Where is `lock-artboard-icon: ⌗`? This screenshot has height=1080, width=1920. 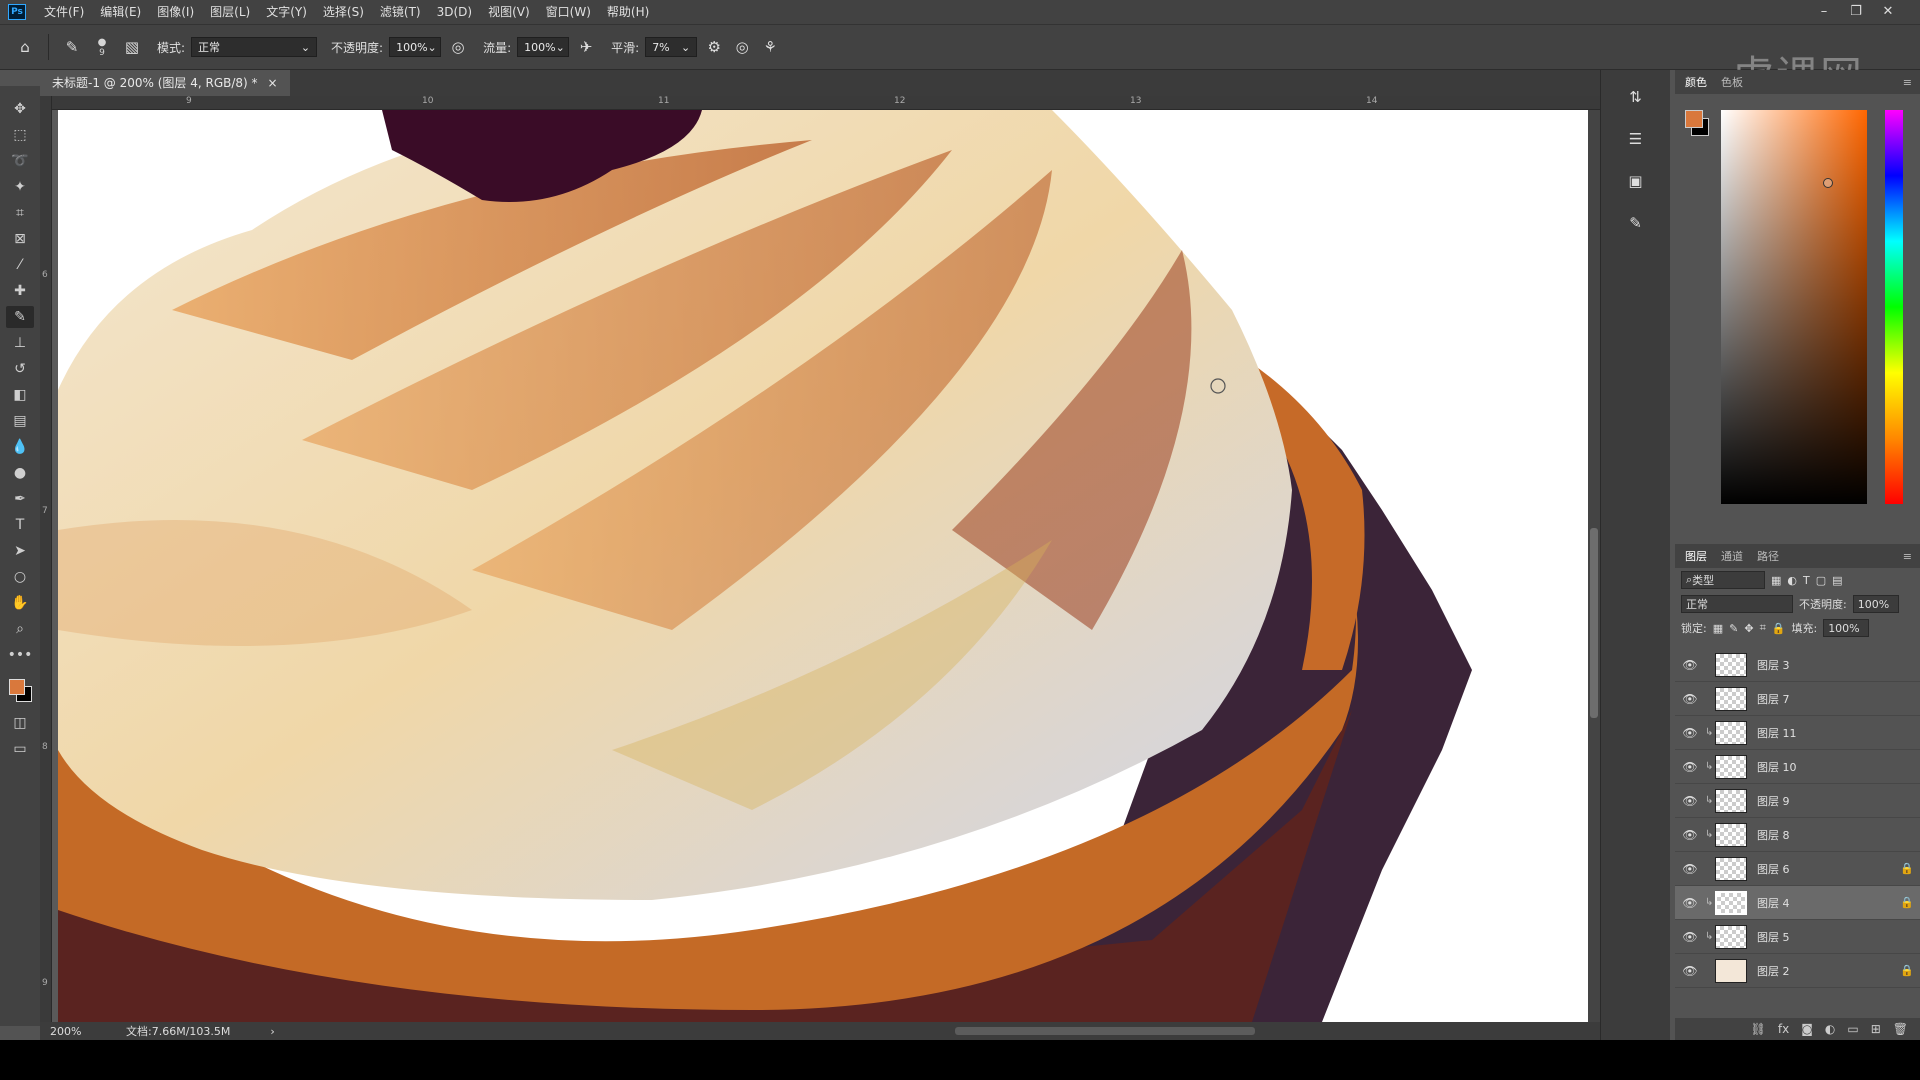
lock-artboard-icon: ⌗ is located at coordinates (1763, 628).